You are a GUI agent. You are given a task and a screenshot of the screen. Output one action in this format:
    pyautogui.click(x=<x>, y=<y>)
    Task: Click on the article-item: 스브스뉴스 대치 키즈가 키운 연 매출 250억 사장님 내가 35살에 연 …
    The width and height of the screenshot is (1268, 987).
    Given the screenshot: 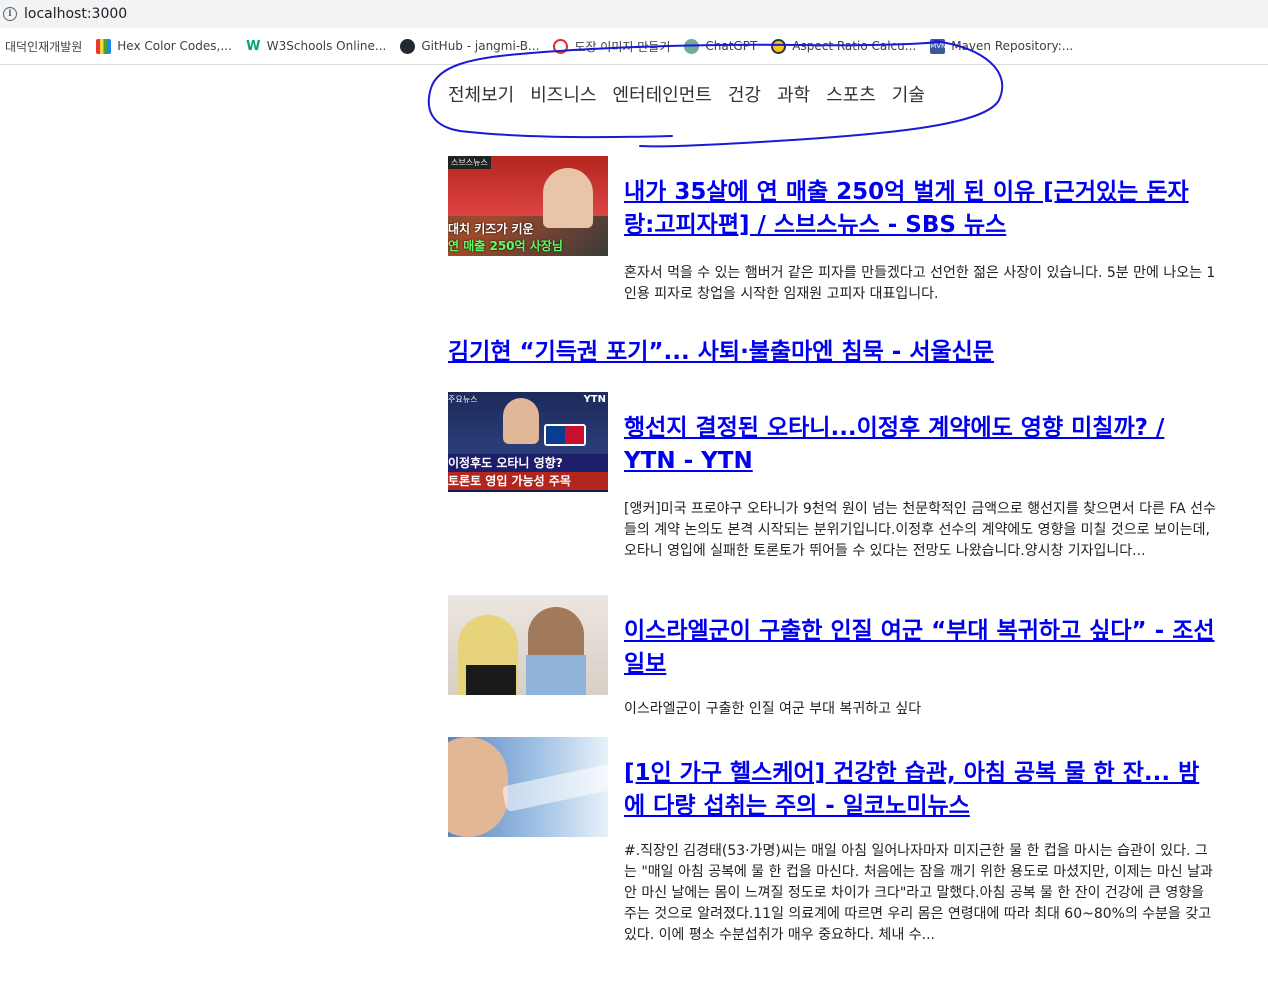 What is the action you would take?
    pyautogui.click(x=833, y=246)
    